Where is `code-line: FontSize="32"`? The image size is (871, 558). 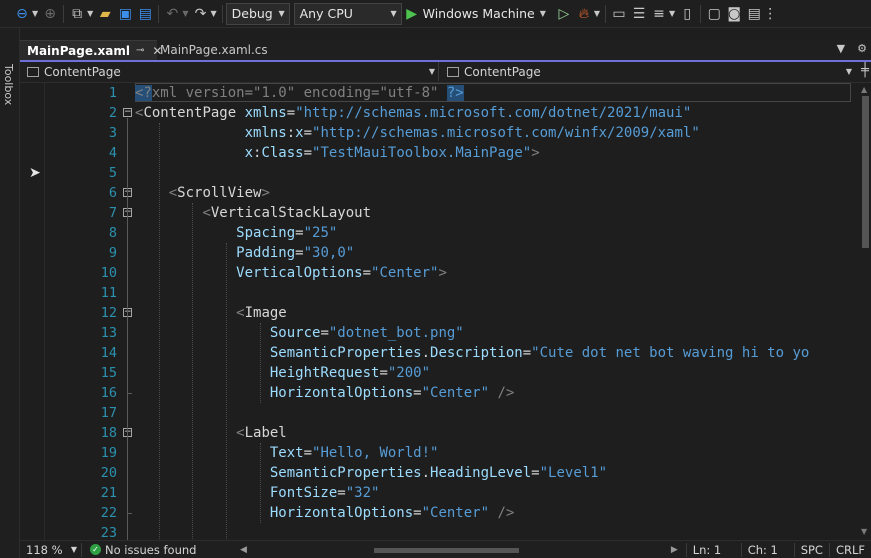
code-line: FontSize="32" is located at coordinates (257, 493).